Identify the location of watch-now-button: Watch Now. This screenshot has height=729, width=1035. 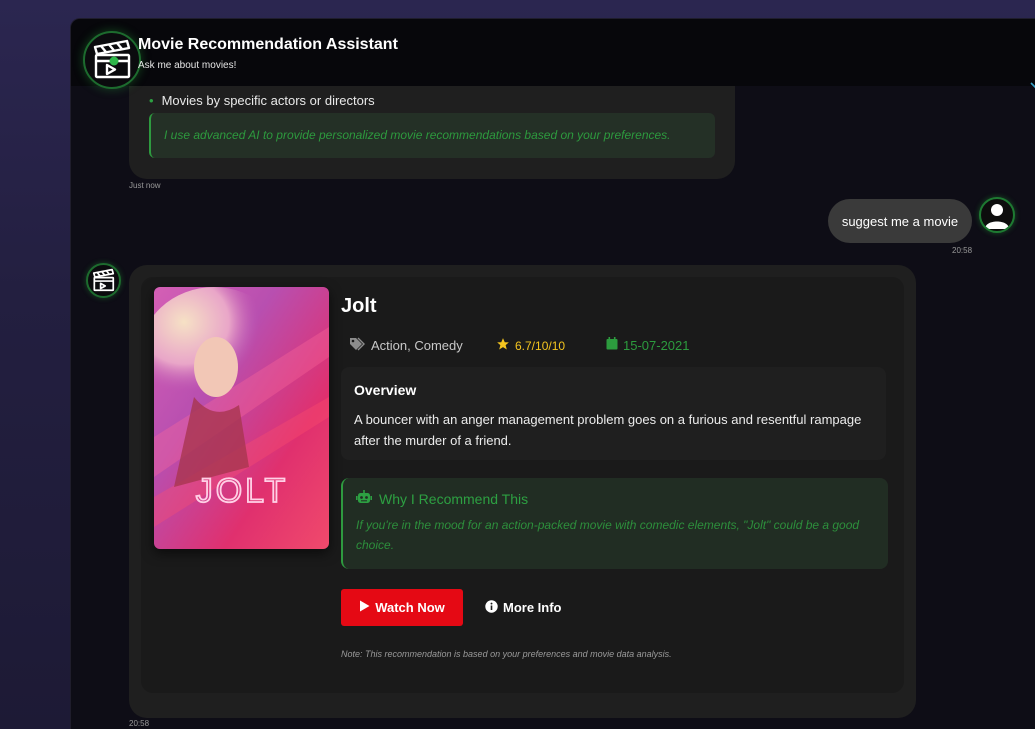
(402, 607).